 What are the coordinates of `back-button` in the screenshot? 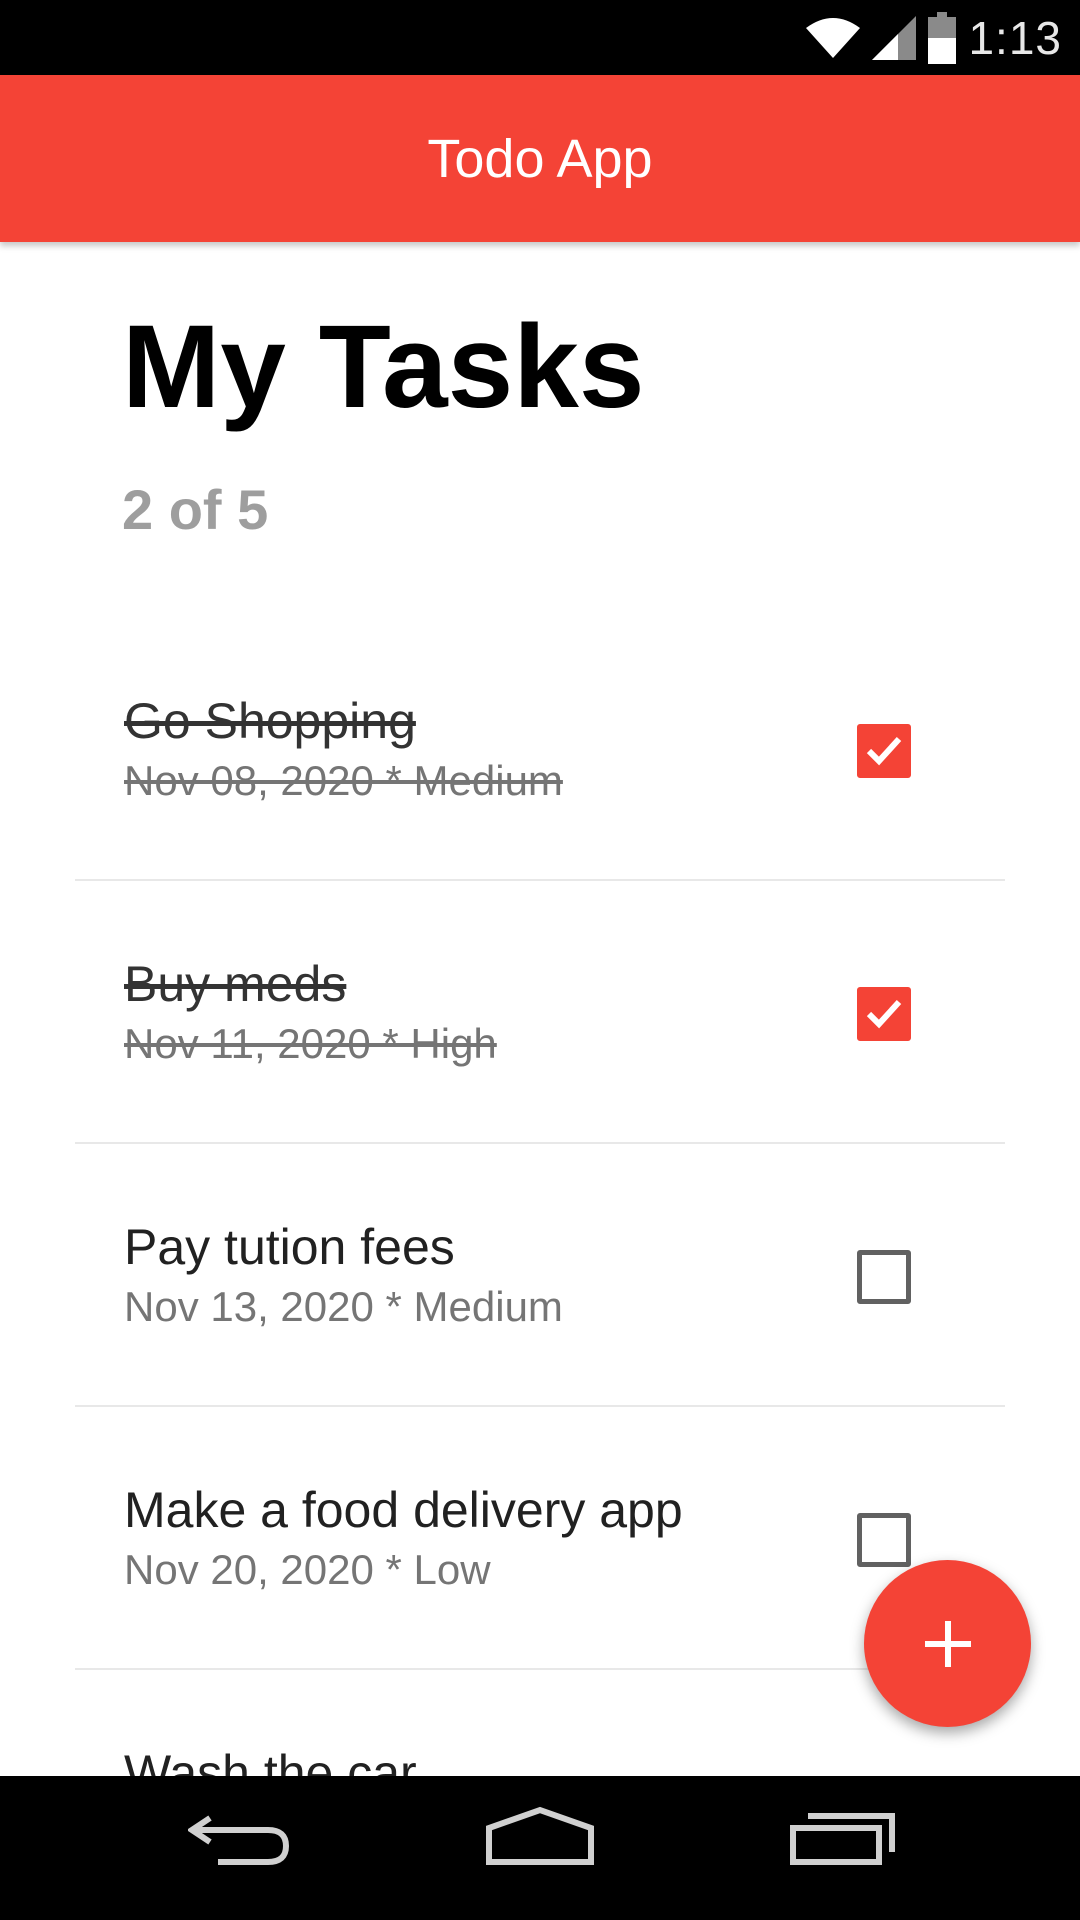 It's located at (238, 1838).